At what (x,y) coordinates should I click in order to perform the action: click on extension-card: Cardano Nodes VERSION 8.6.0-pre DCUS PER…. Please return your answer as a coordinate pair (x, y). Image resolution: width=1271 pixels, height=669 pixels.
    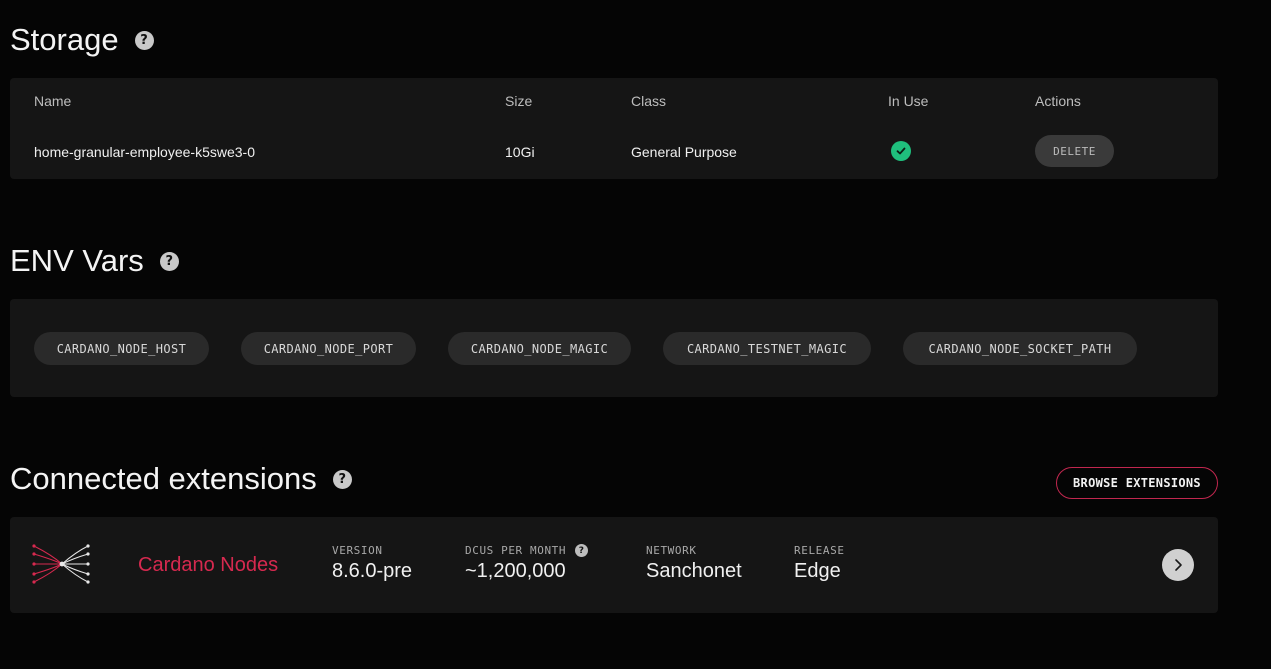
    Looking at the image, I should click on (614, 565).